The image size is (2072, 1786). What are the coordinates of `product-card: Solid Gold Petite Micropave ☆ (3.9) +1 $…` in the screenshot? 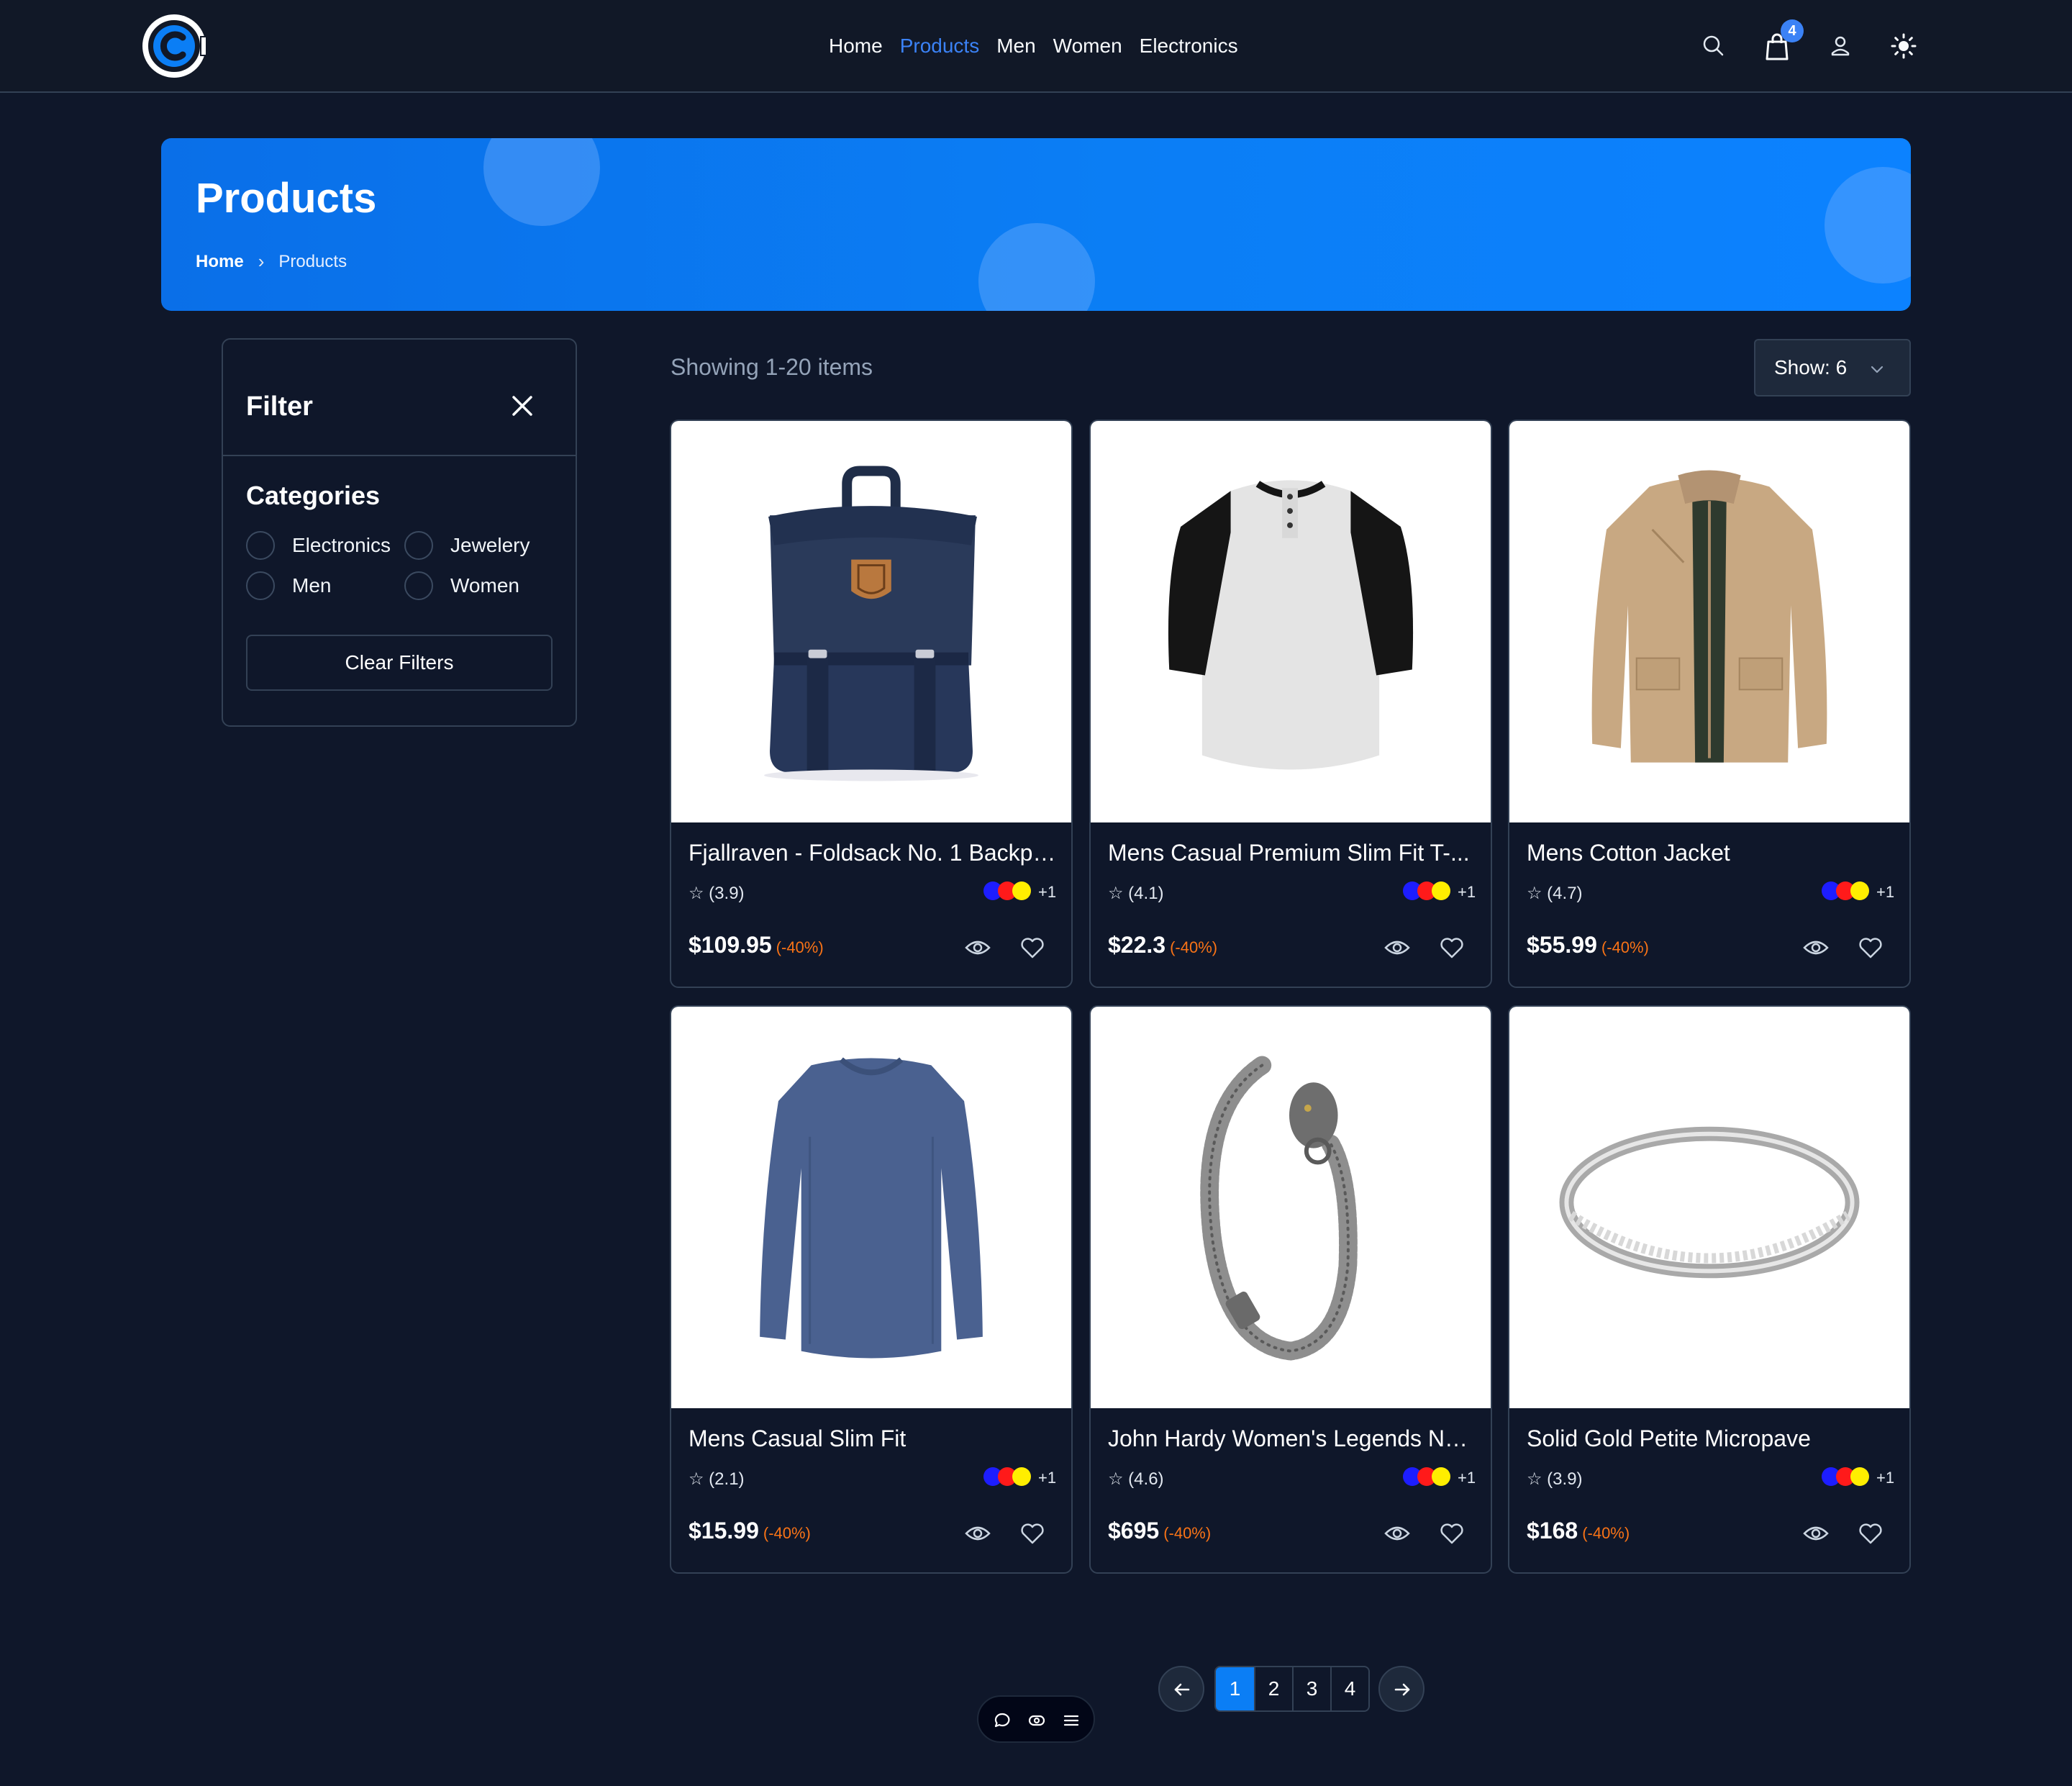 It's located at (1710, 1289).